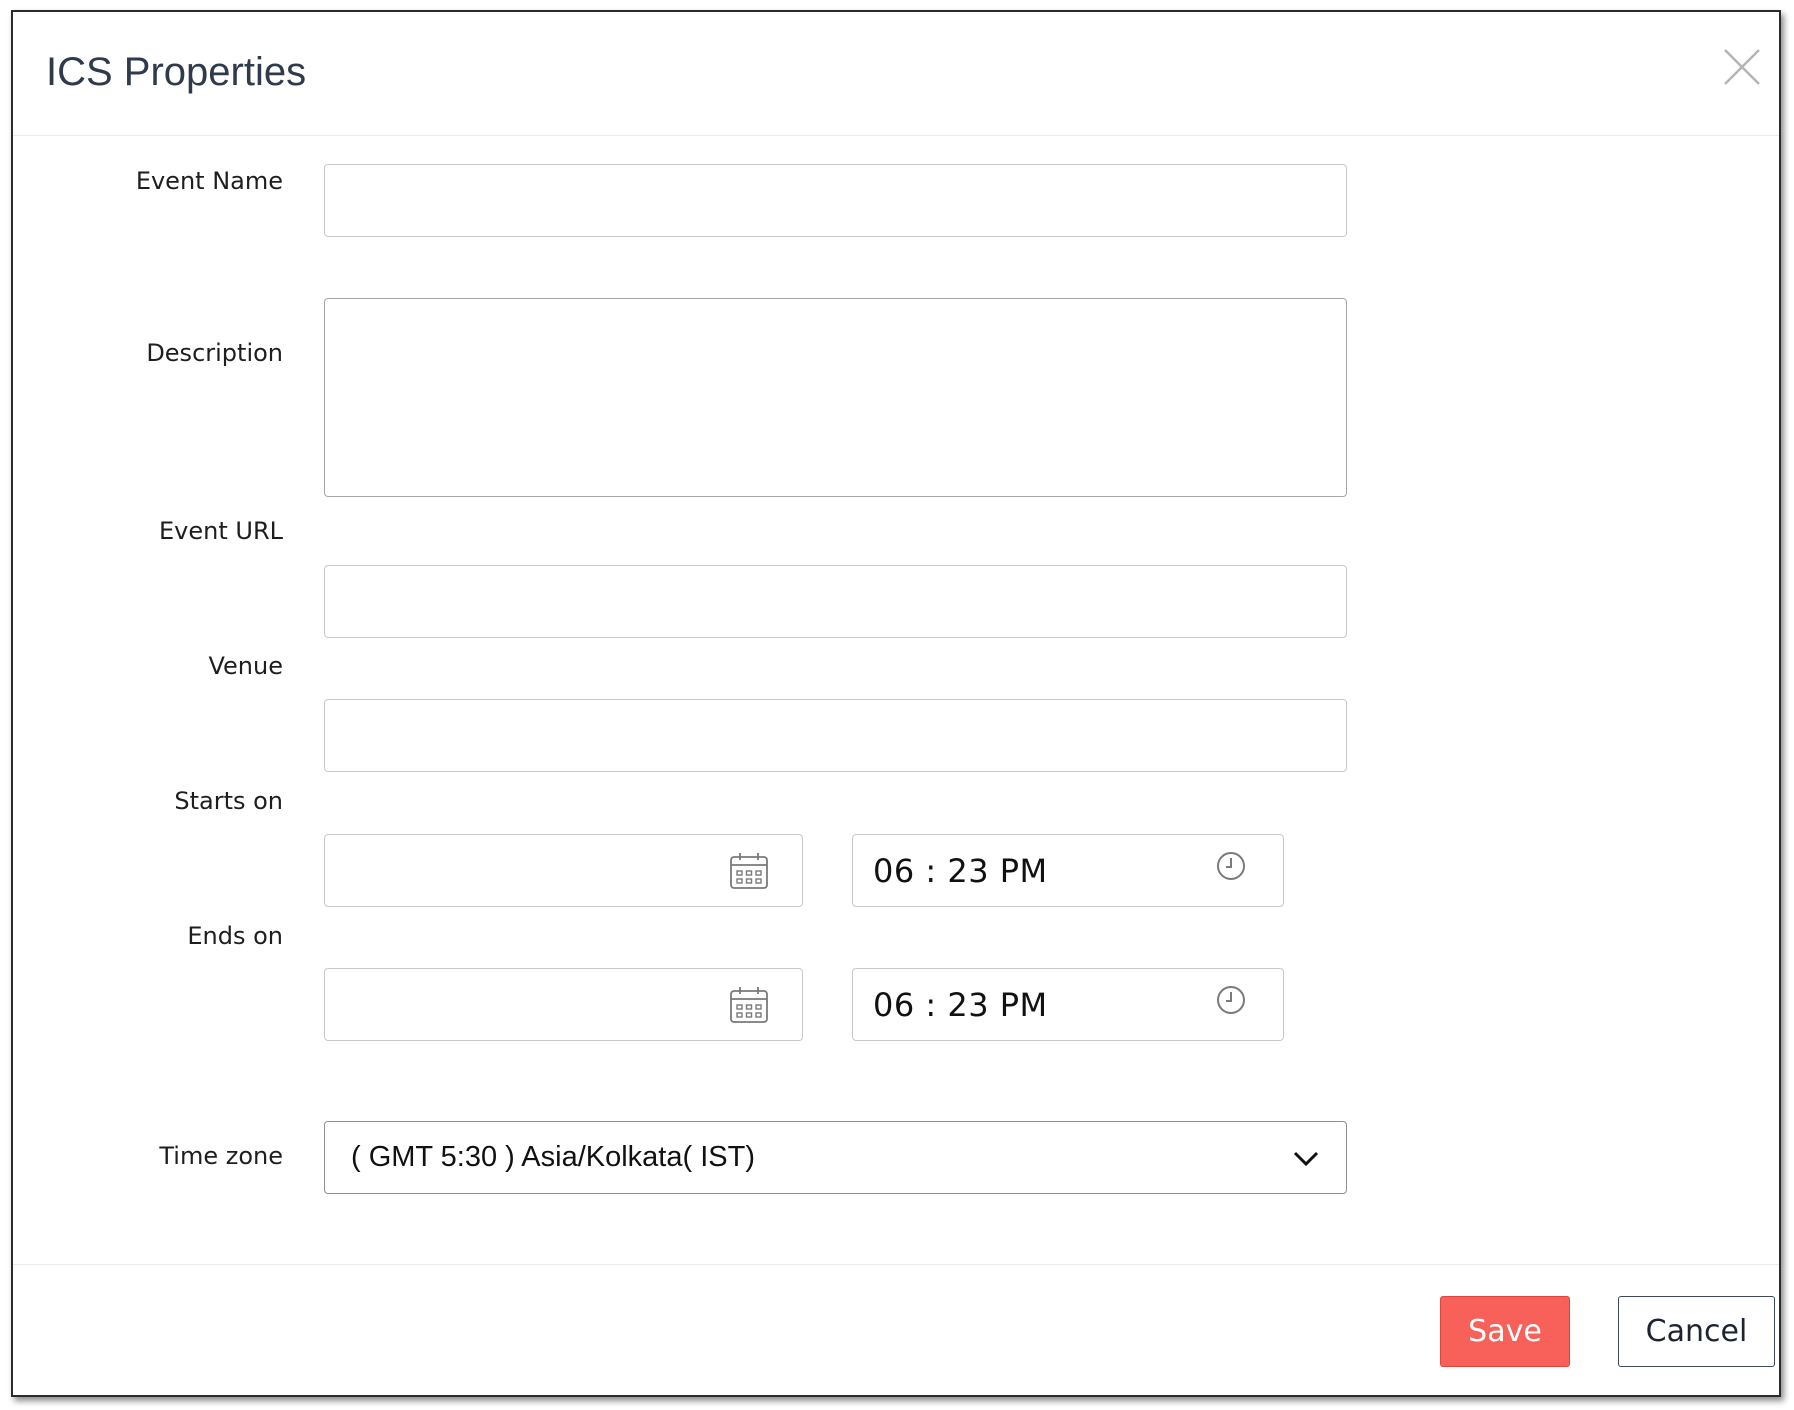 The height and width of the screenshot is (1410, 1794). I want to click on starts-on-date-input, so click(520, 870).